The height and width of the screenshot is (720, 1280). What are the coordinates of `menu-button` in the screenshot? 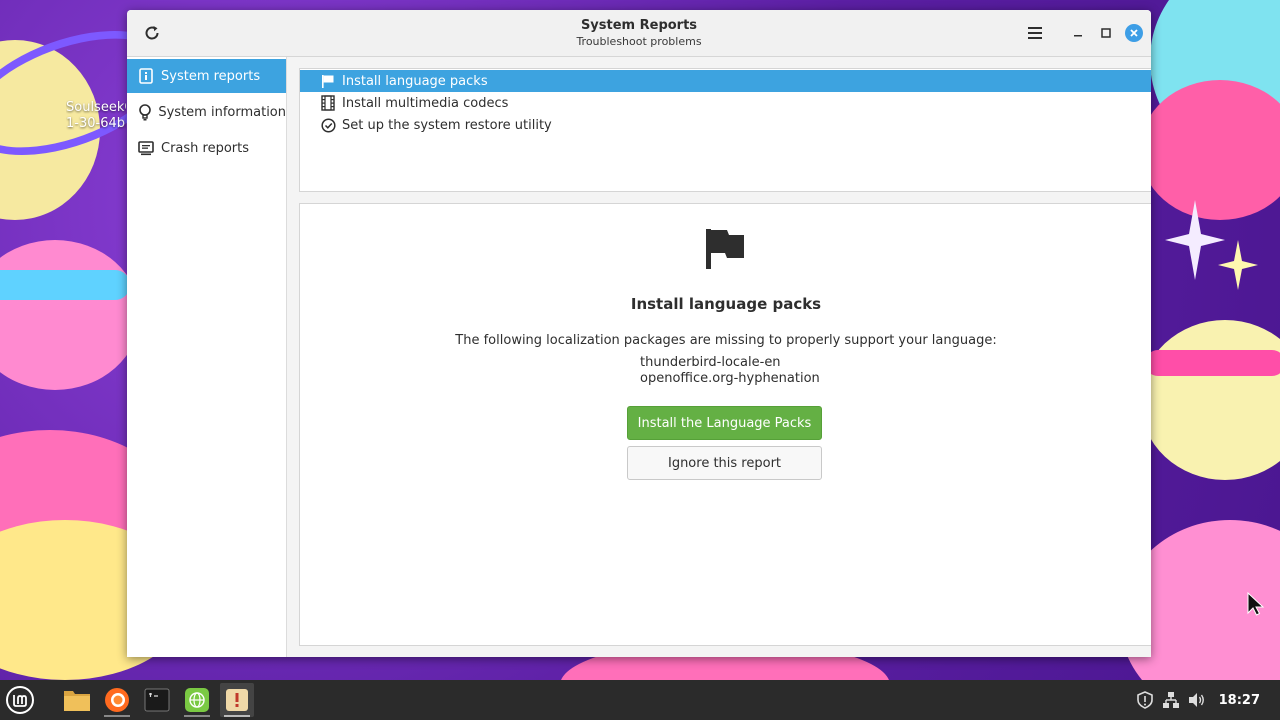 It's located at (1035, 33).